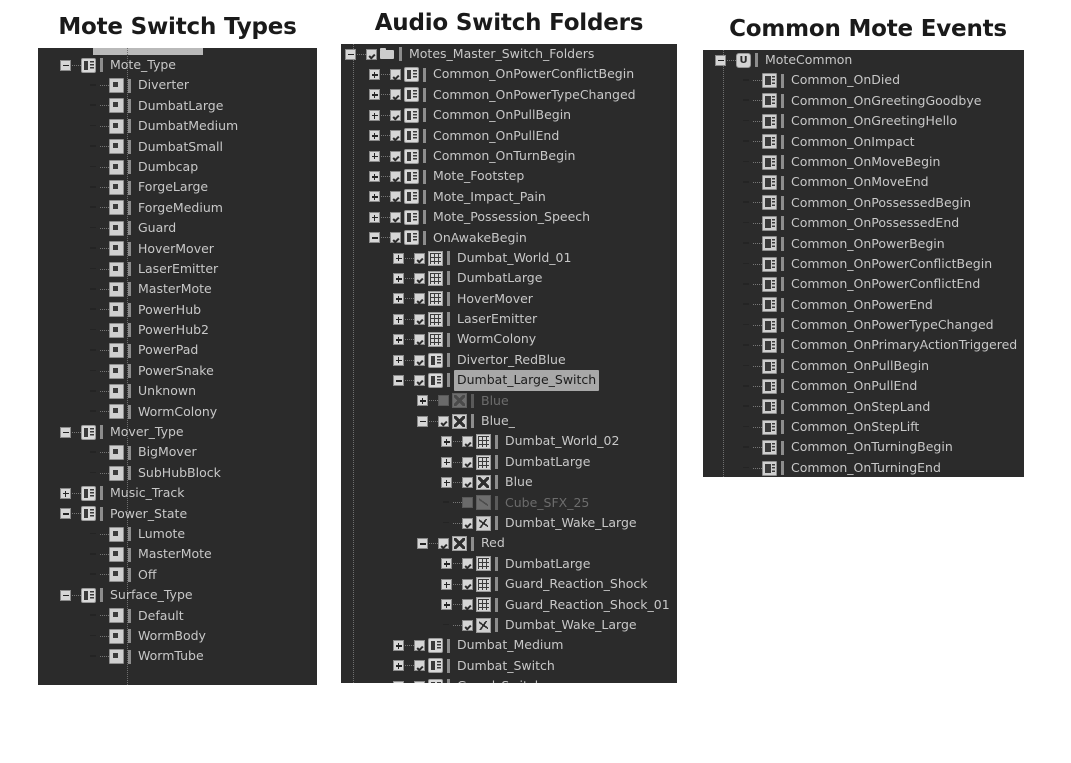 This screenshot has width=1071, height=763. I want to click on tree-row: DumbatSmall, so click(177, 147).